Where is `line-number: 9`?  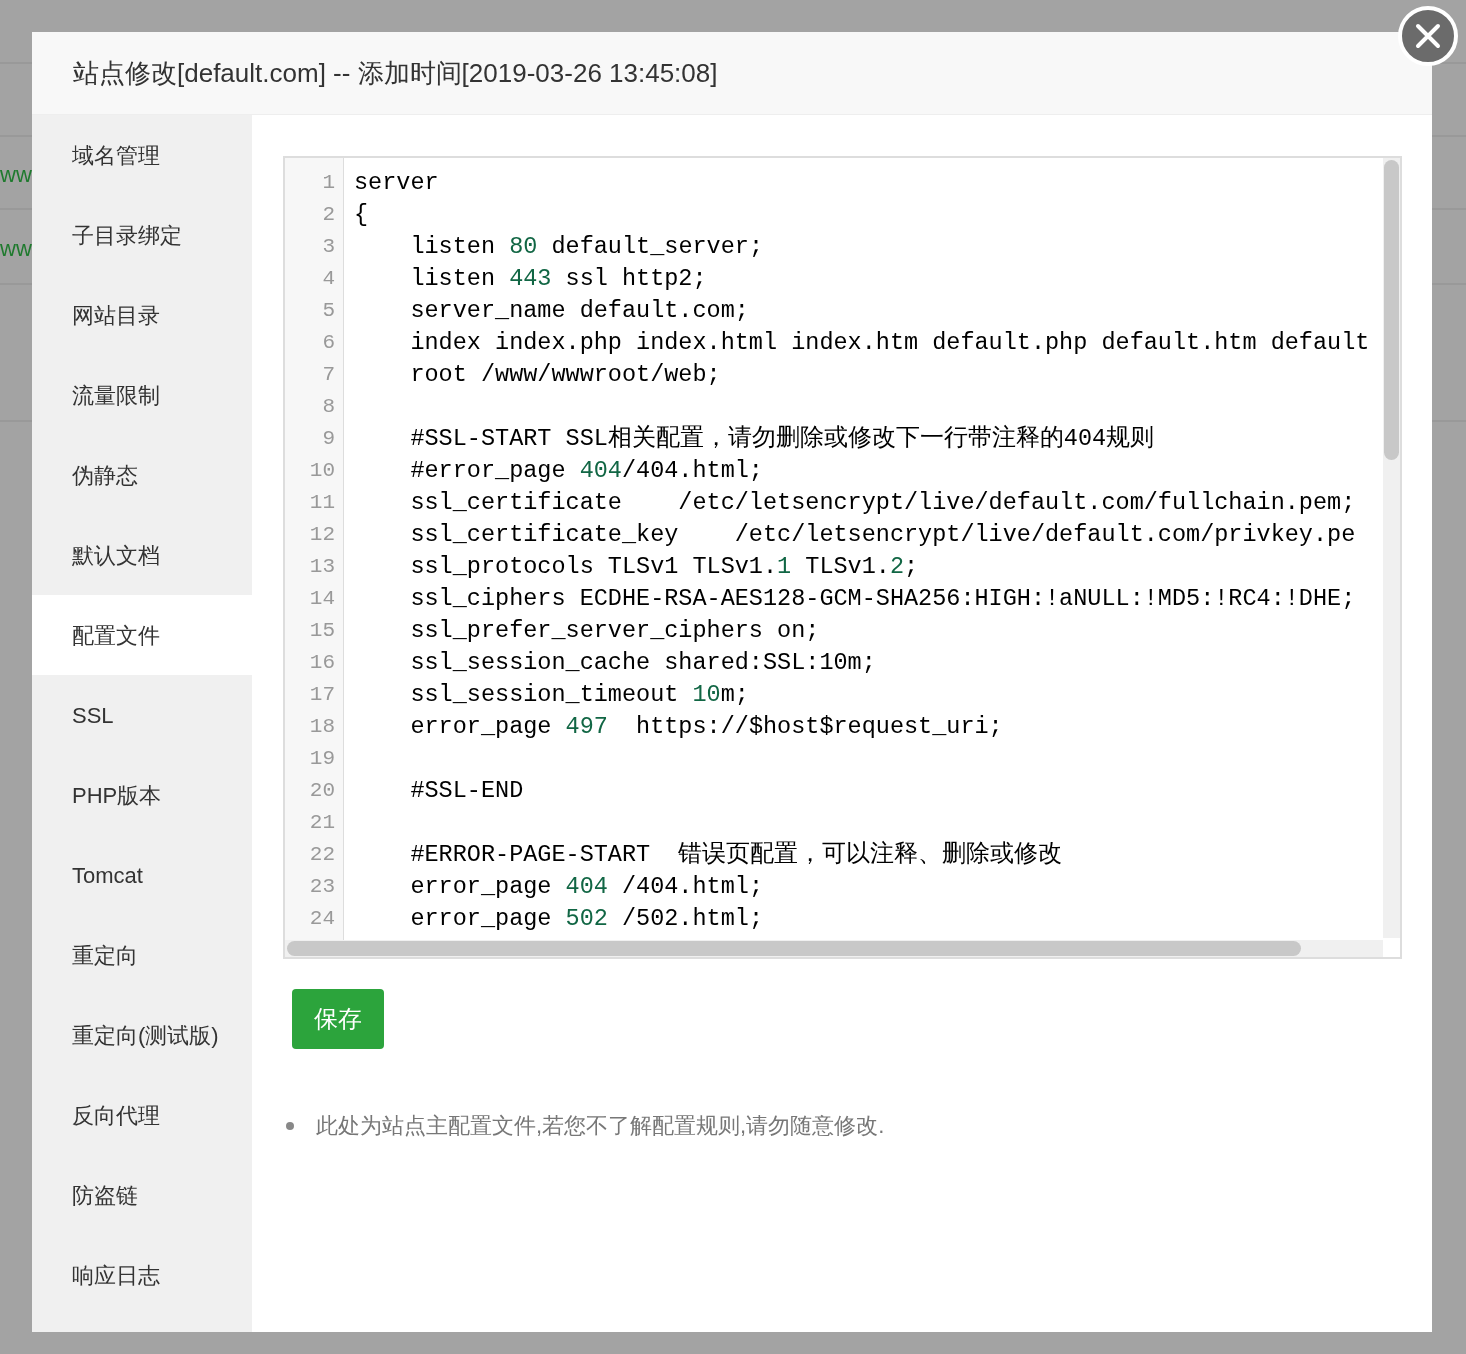 line-number: 9 is located at coordinates (328, 439).